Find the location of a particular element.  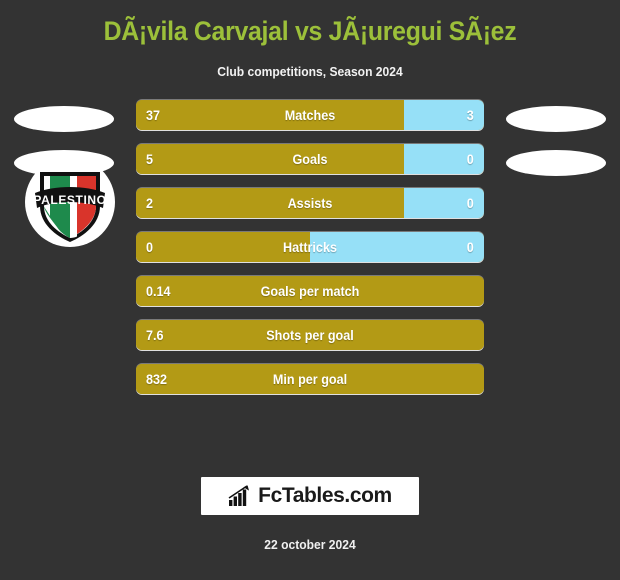

home-player-photo-placeholder-top is located at coordinates (64, 119).